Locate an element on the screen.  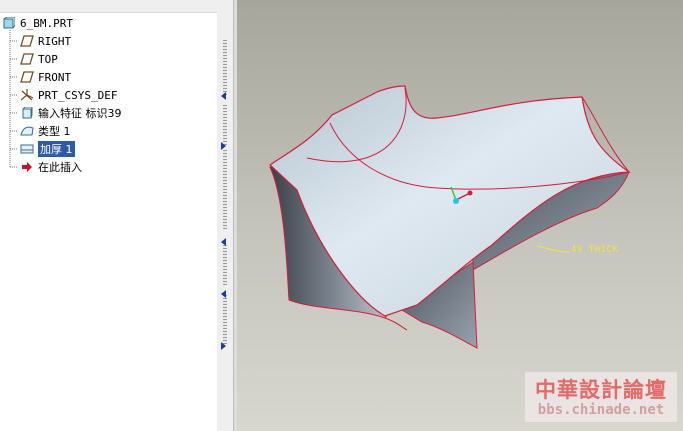
tree-item-part: 6_BM.PRT is located at coordinates (37, 23).